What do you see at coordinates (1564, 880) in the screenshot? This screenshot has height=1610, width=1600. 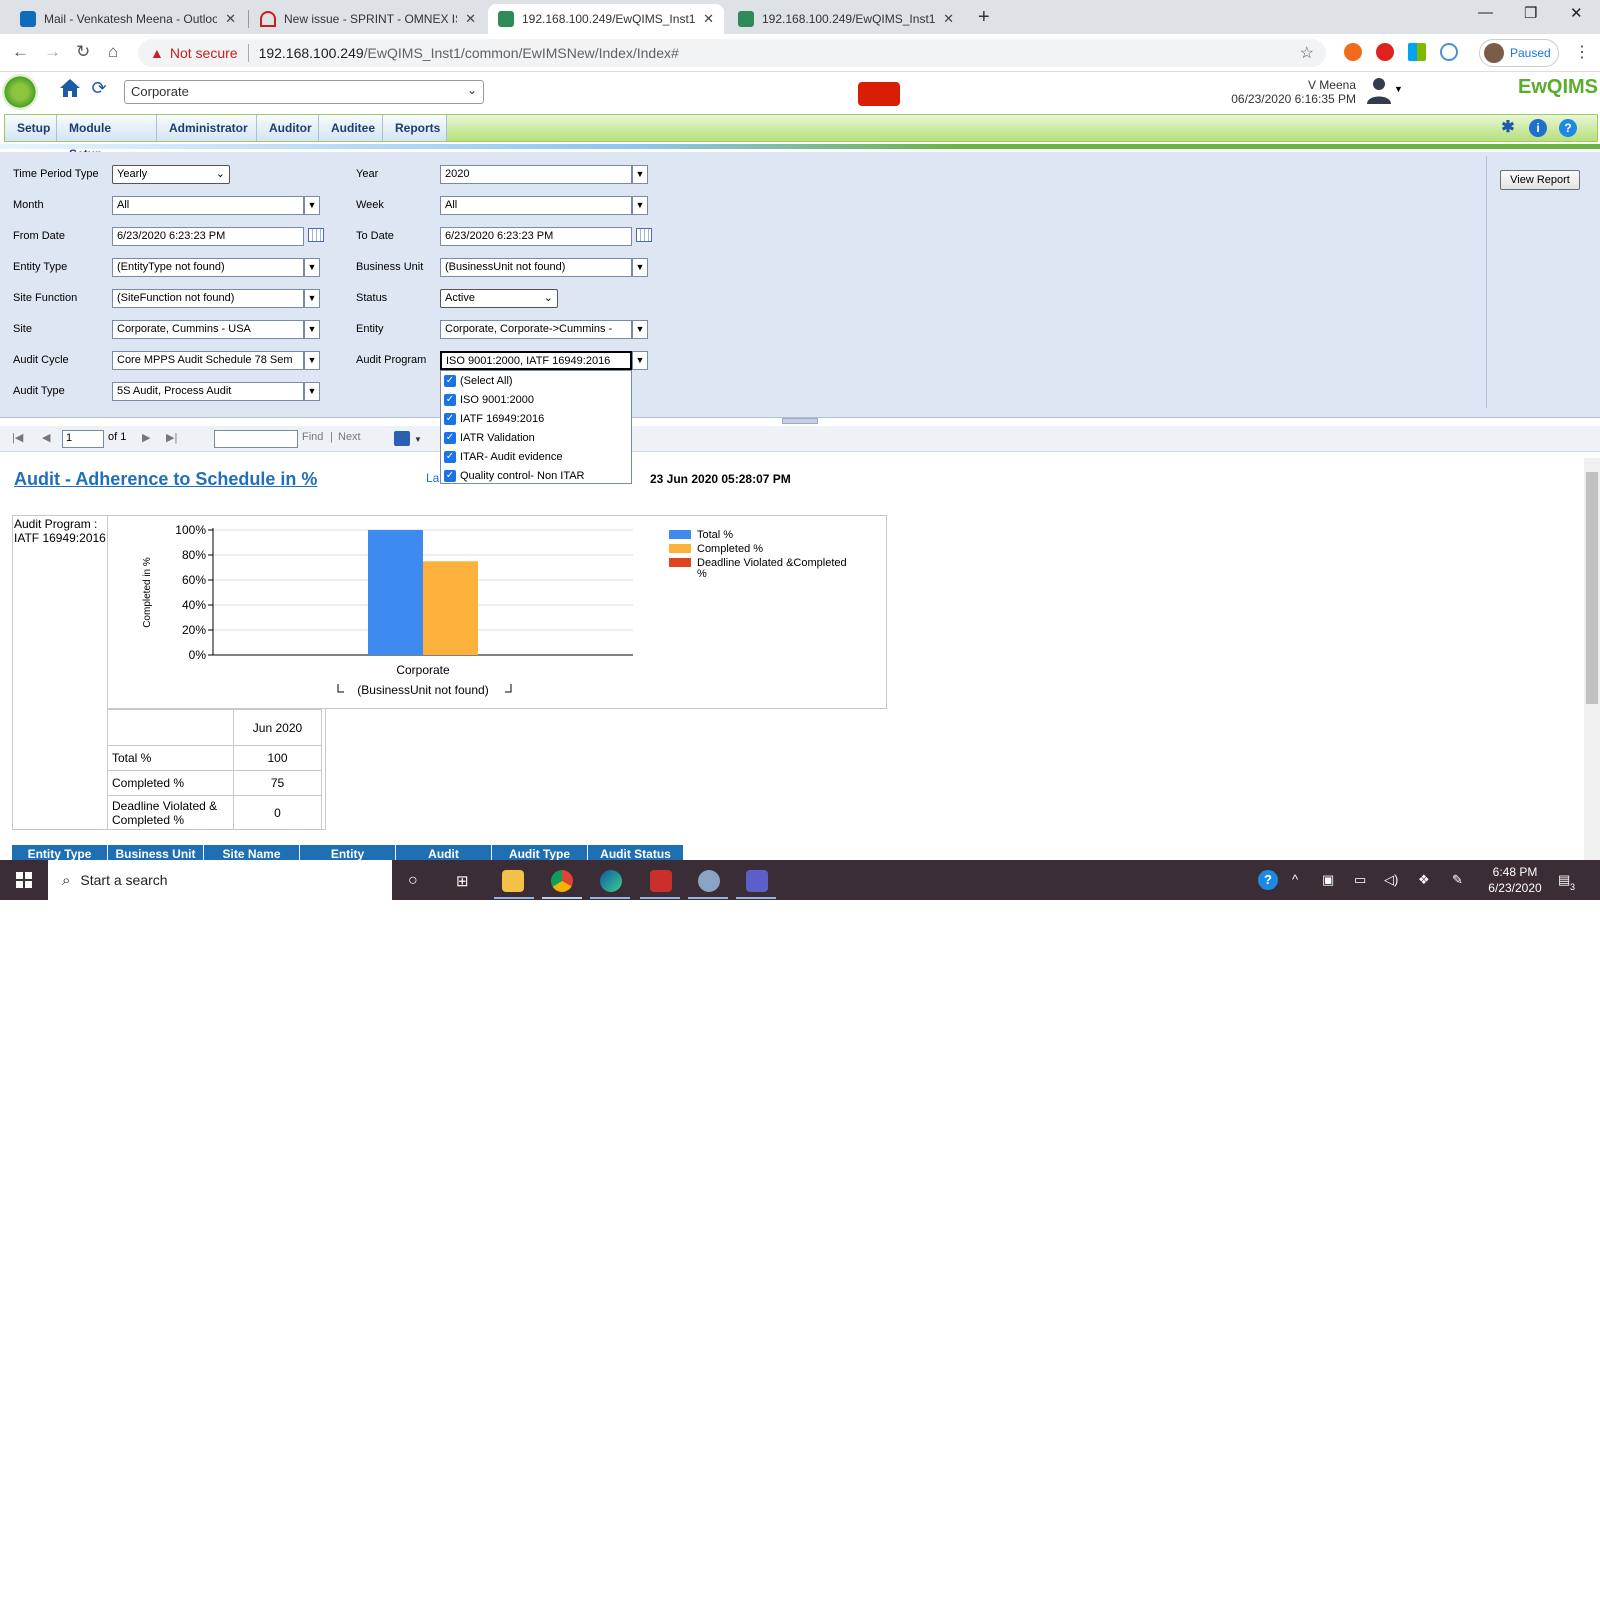 I see `notifications-icon: ▤` at bounding box center [1564, 880].